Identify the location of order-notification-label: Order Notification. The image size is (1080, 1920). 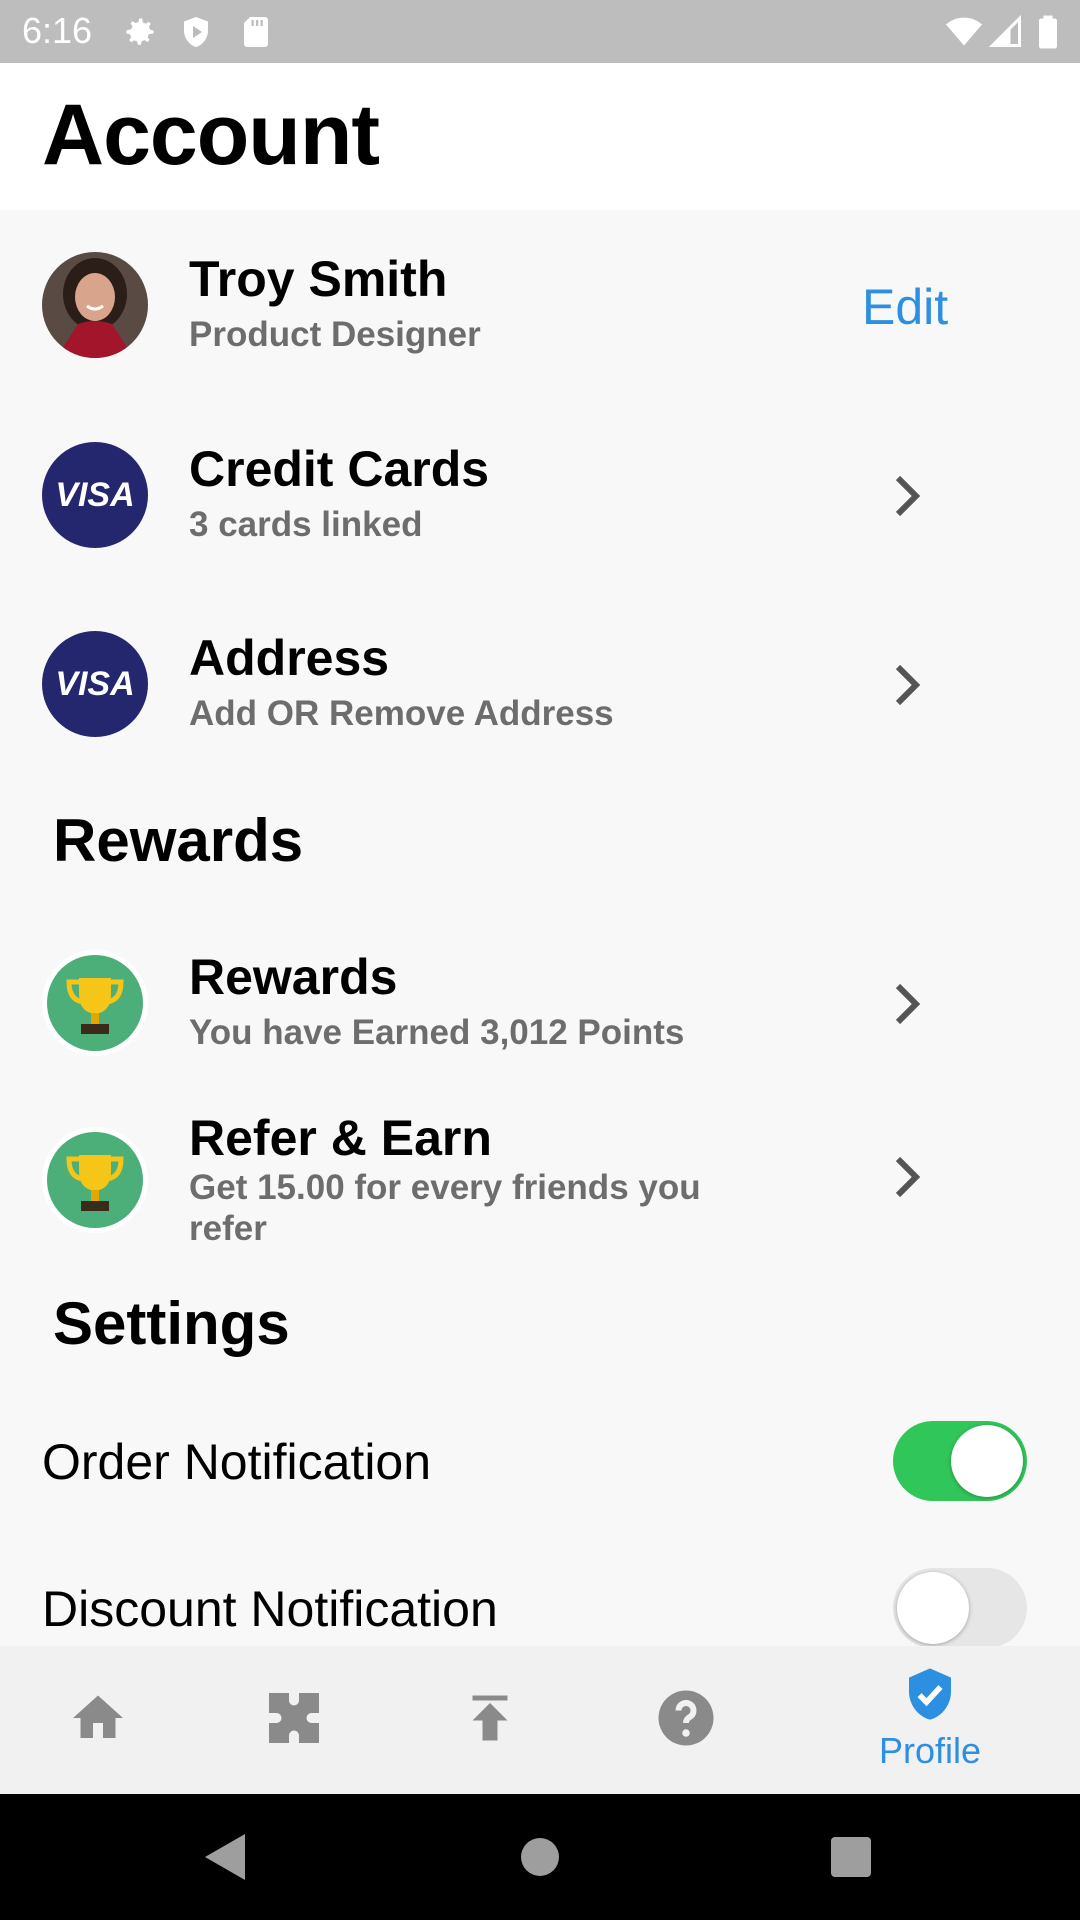
(237, 1462).